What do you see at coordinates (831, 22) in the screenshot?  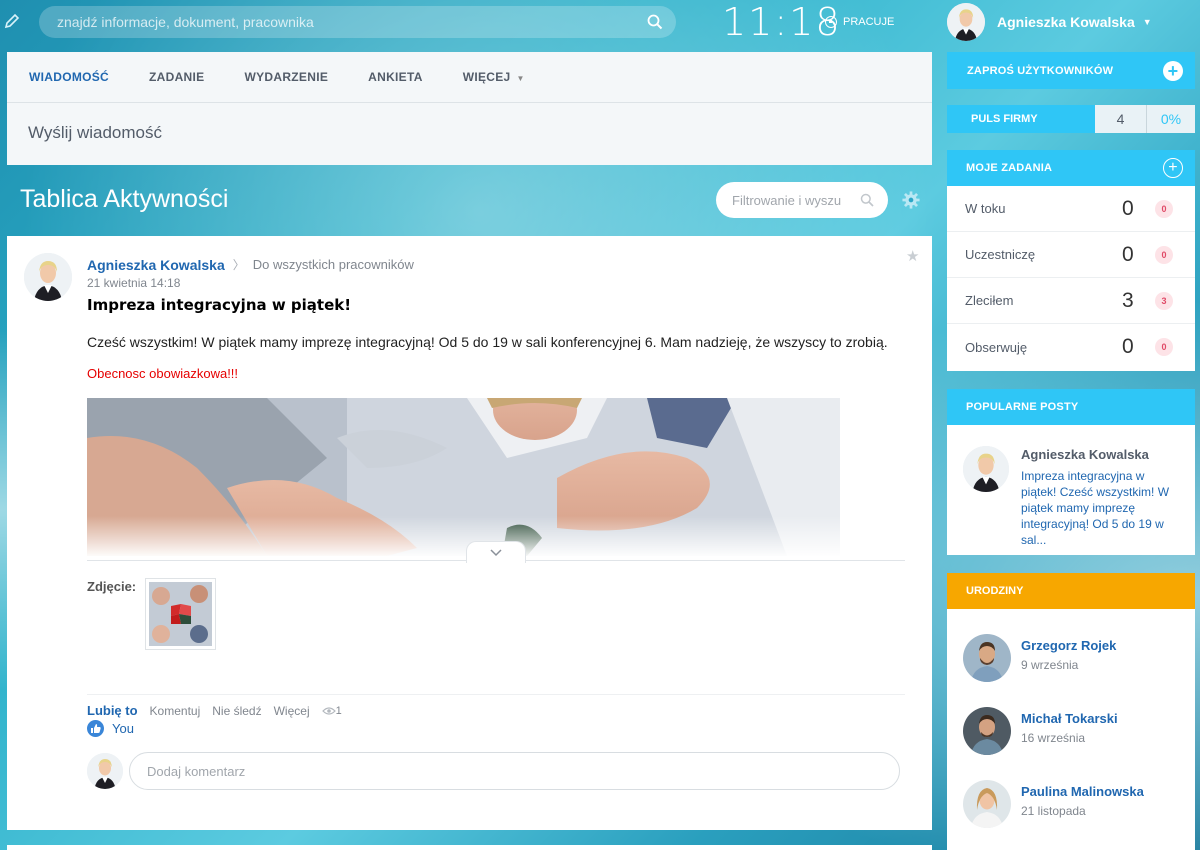 I see `stop-icon` at bounding box center [831, 22].